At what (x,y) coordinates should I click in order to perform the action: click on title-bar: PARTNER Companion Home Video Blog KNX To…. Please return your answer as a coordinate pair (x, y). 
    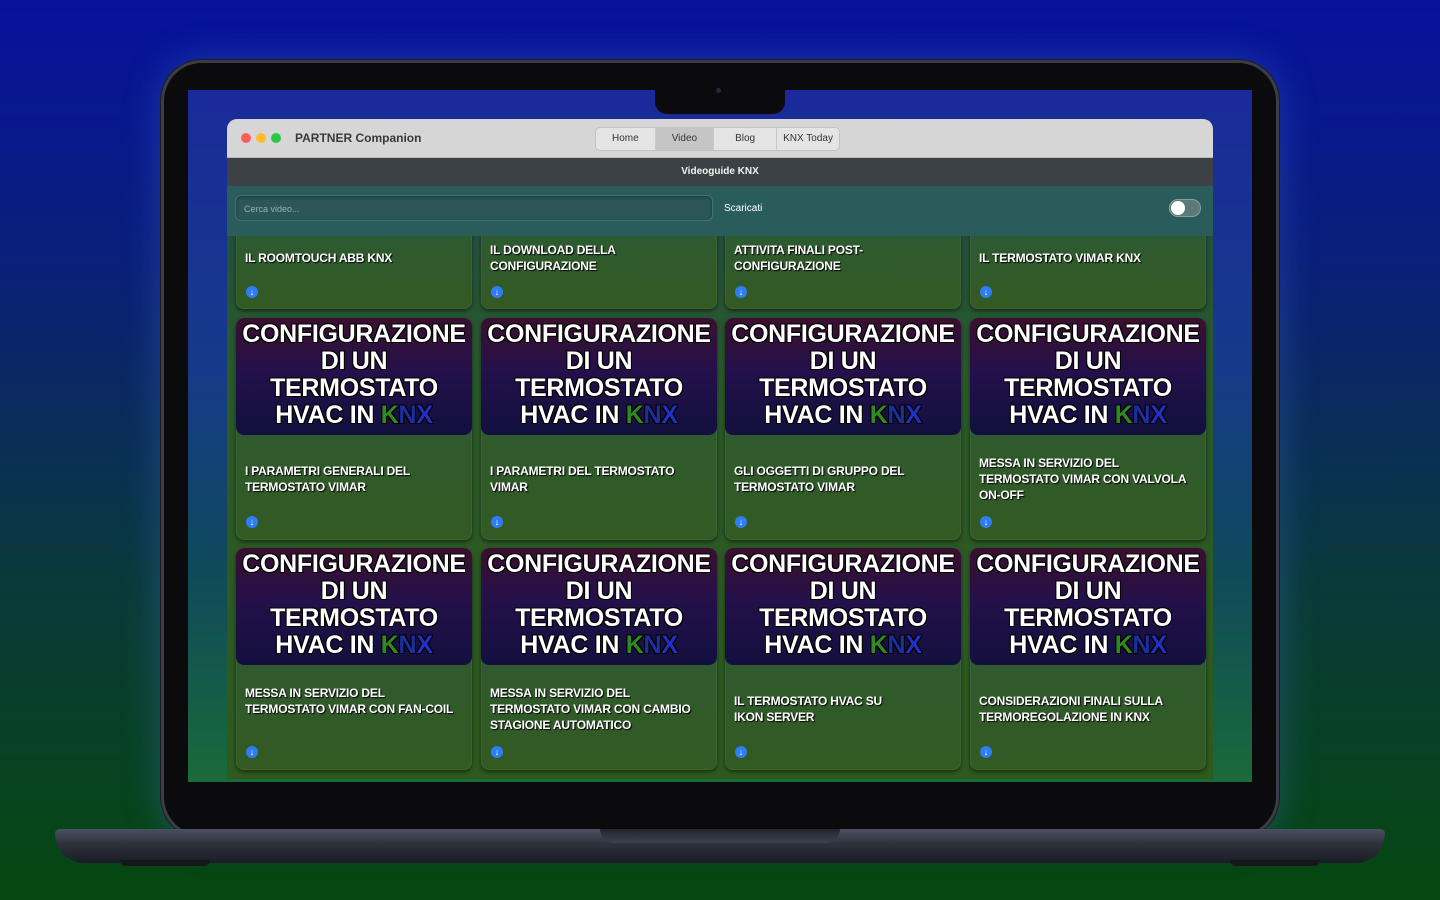
    Looking at the image, I should click on (720, 138).